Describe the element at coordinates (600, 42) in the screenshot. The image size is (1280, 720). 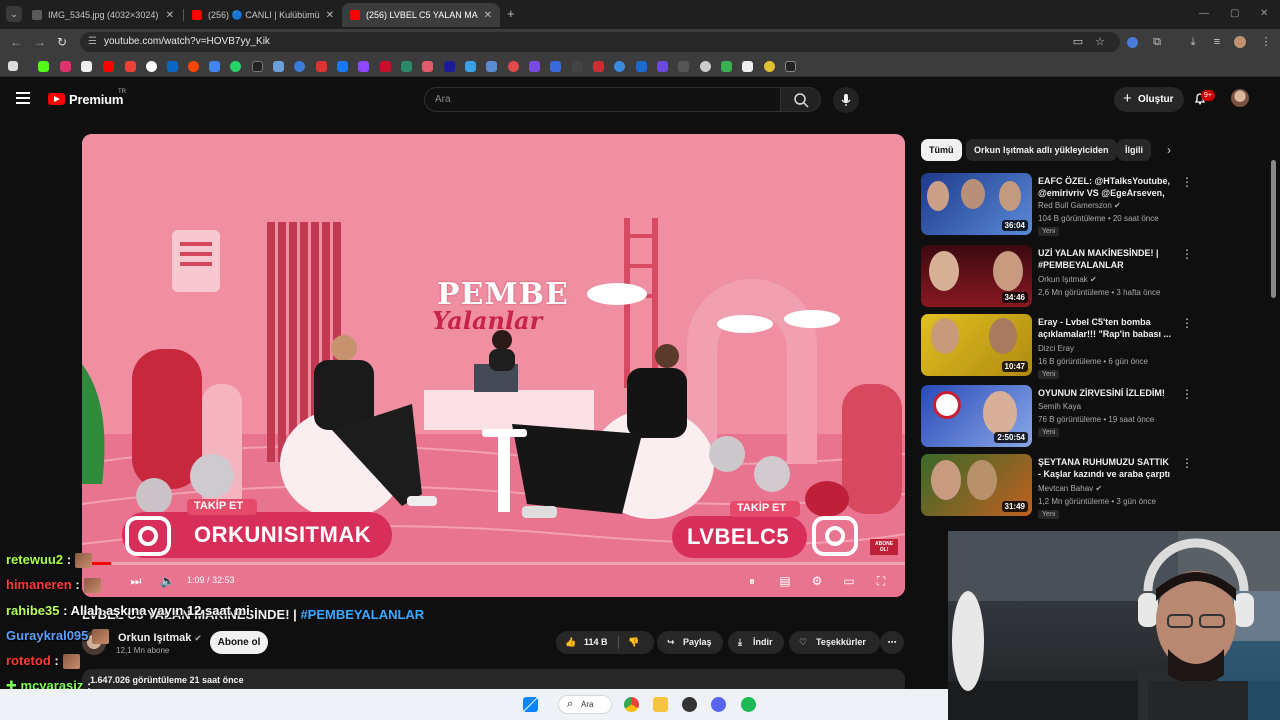
I see `address-bar: ☰ youtube.com/watch?v=HOVB7yy_Kik` at that location.